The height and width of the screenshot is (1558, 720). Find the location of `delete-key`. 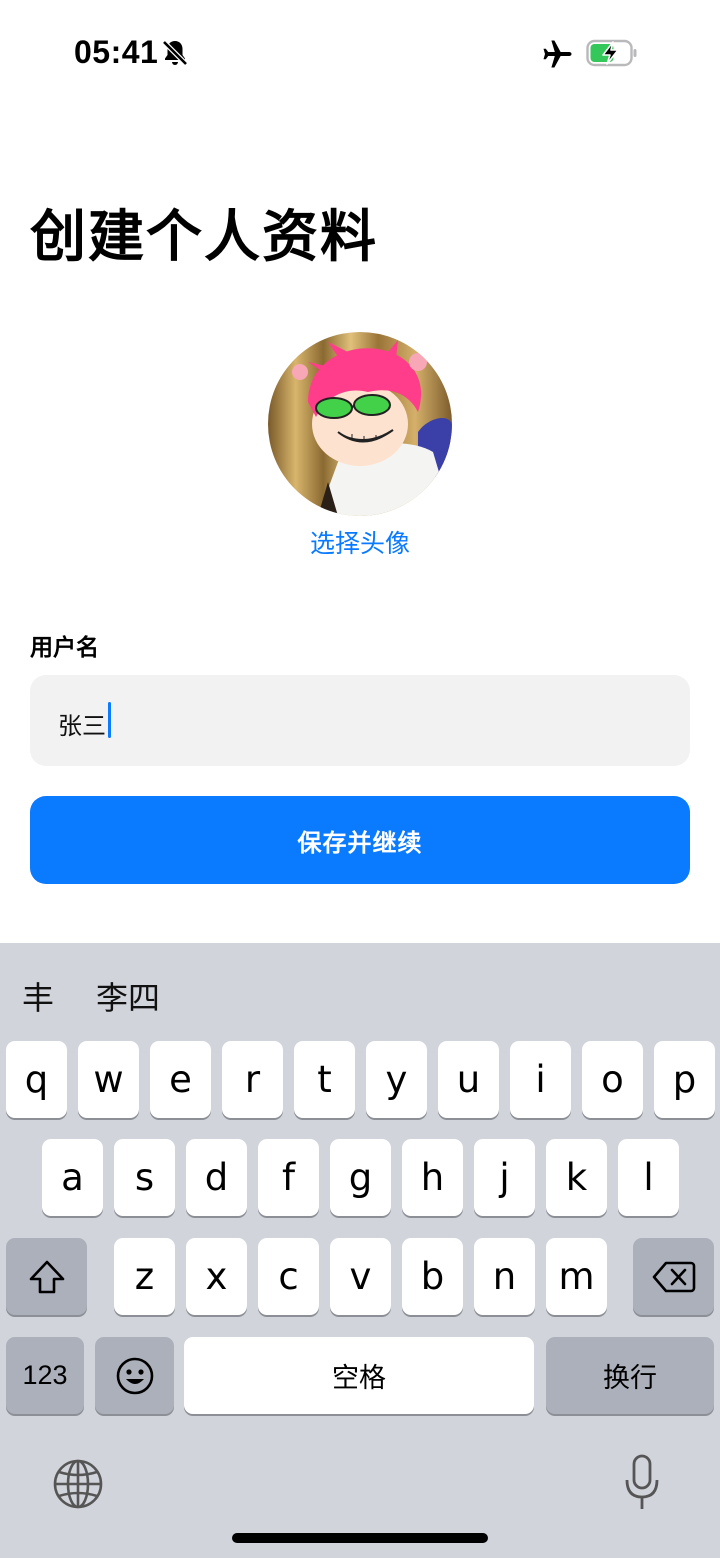

delete-key is located at coordinates (673, 1276).